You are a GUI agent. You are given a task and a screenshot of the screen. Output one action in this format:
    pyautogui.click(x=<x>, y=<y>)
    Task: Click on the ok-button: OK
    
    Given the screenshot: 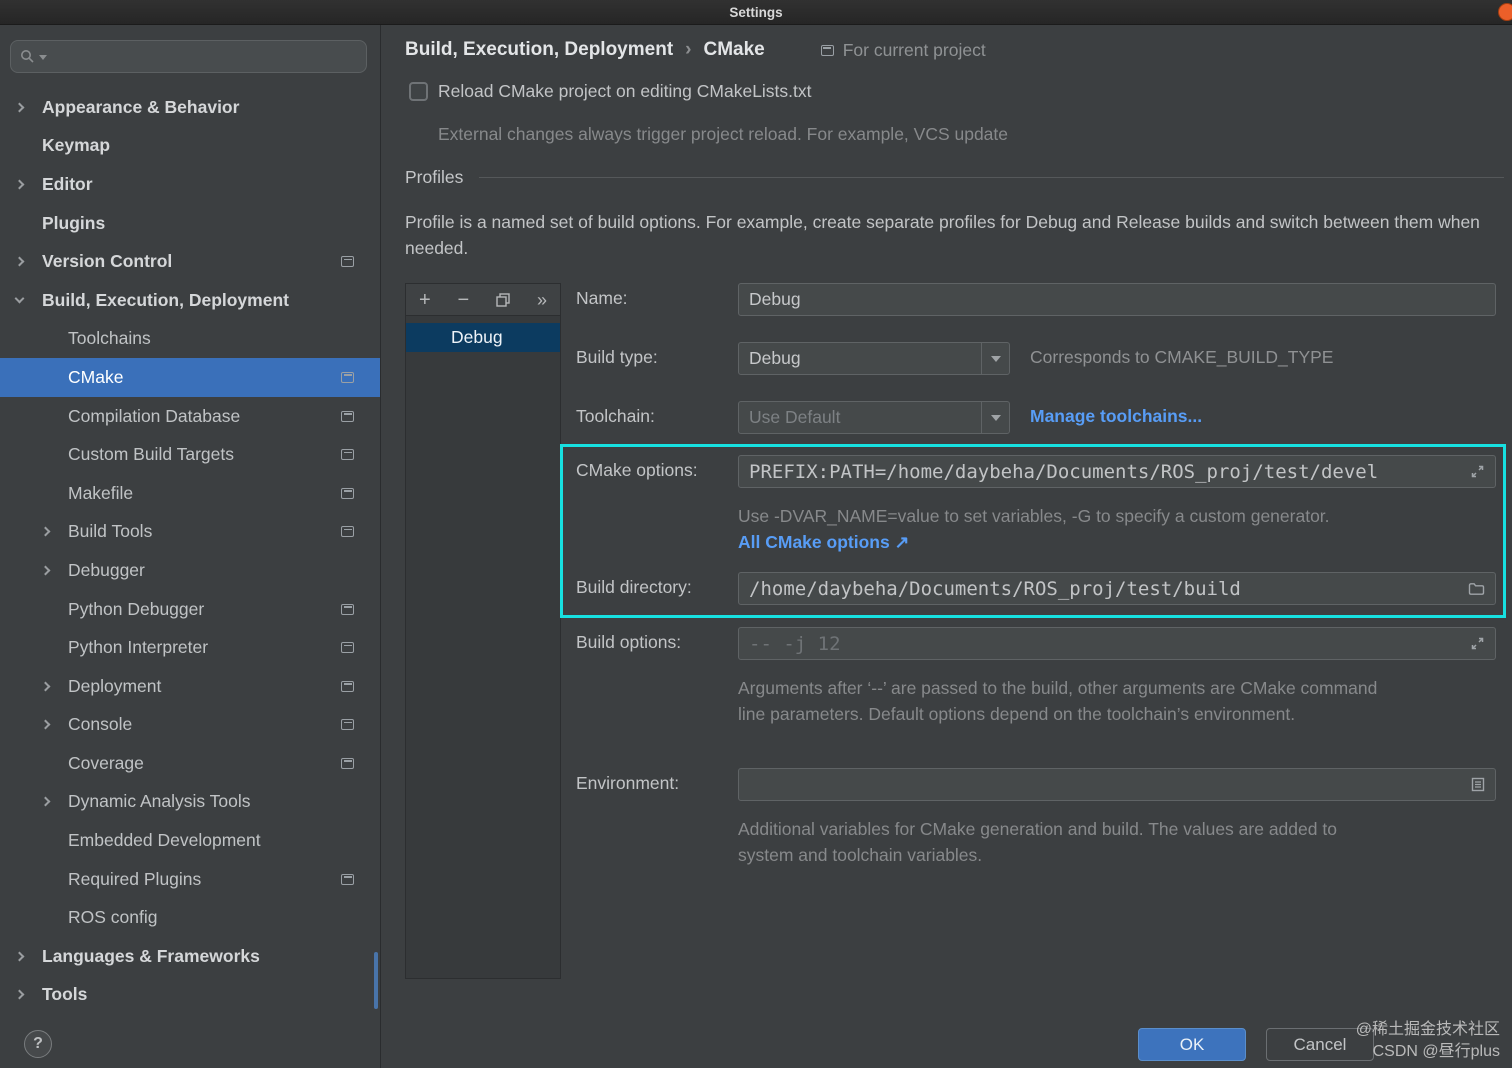 What is the action you would take?
    pyautogui.click(x=1192, y=1044)
    